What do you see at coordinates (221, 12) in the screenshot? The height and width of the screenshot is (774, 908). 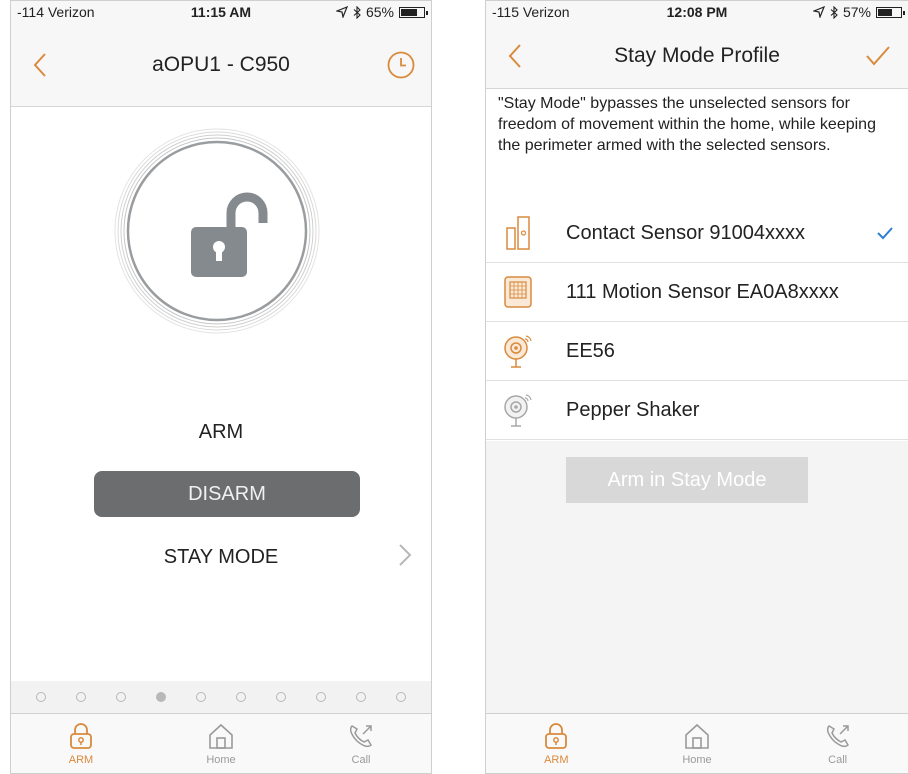 I see `status-bar: -114 Verizon 11:15 AM 65%` at bounding box center [221, 12].